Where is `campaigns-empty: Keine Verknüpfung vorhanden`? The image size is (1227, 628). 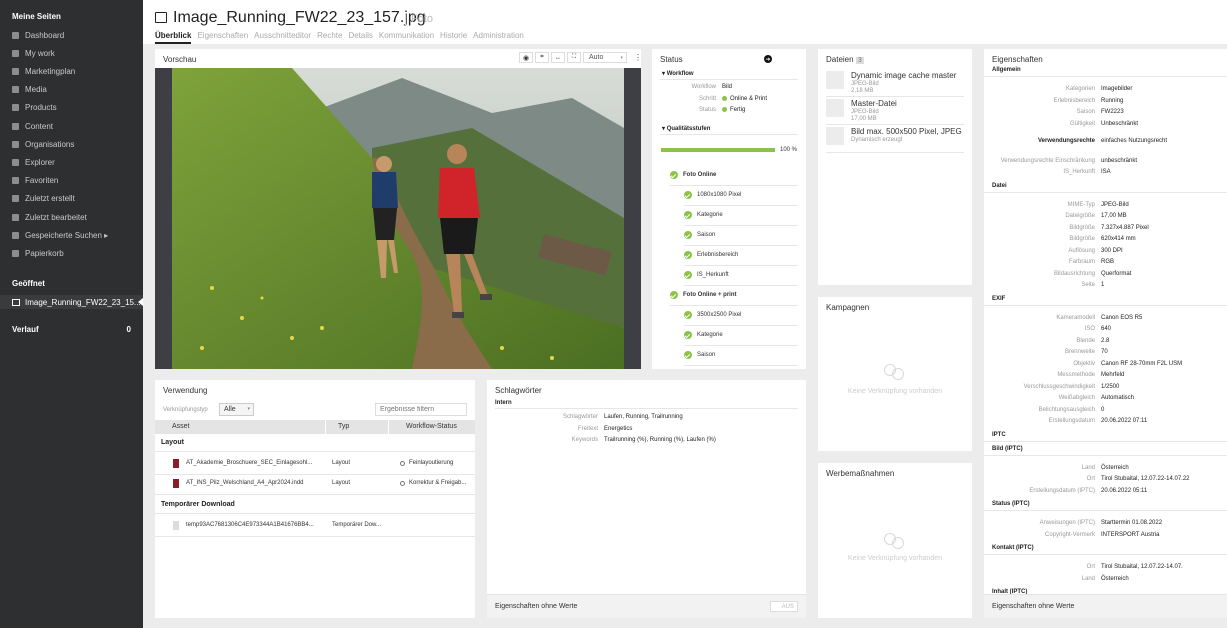 campaigns-empty: Keine Verknüpfung vorhanden is located at coordinates (895, 391).